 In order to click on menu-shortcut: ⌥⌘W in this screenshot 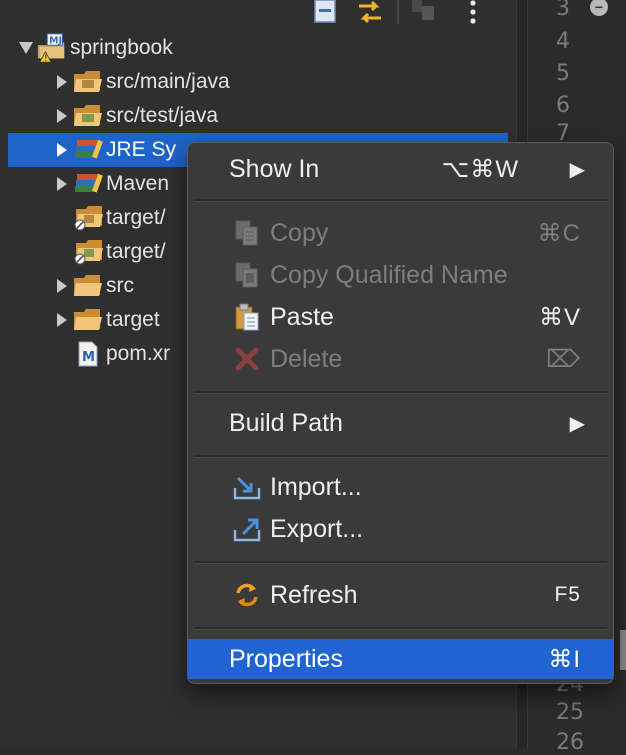, I will do `click(480, 169)`.